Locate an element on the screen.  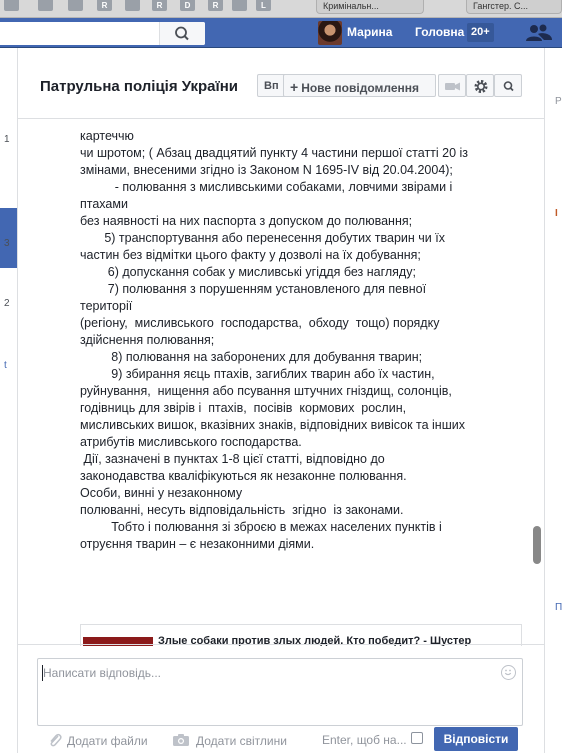
page-title: Патрульна поліція України is located at coordinates (139, 86).